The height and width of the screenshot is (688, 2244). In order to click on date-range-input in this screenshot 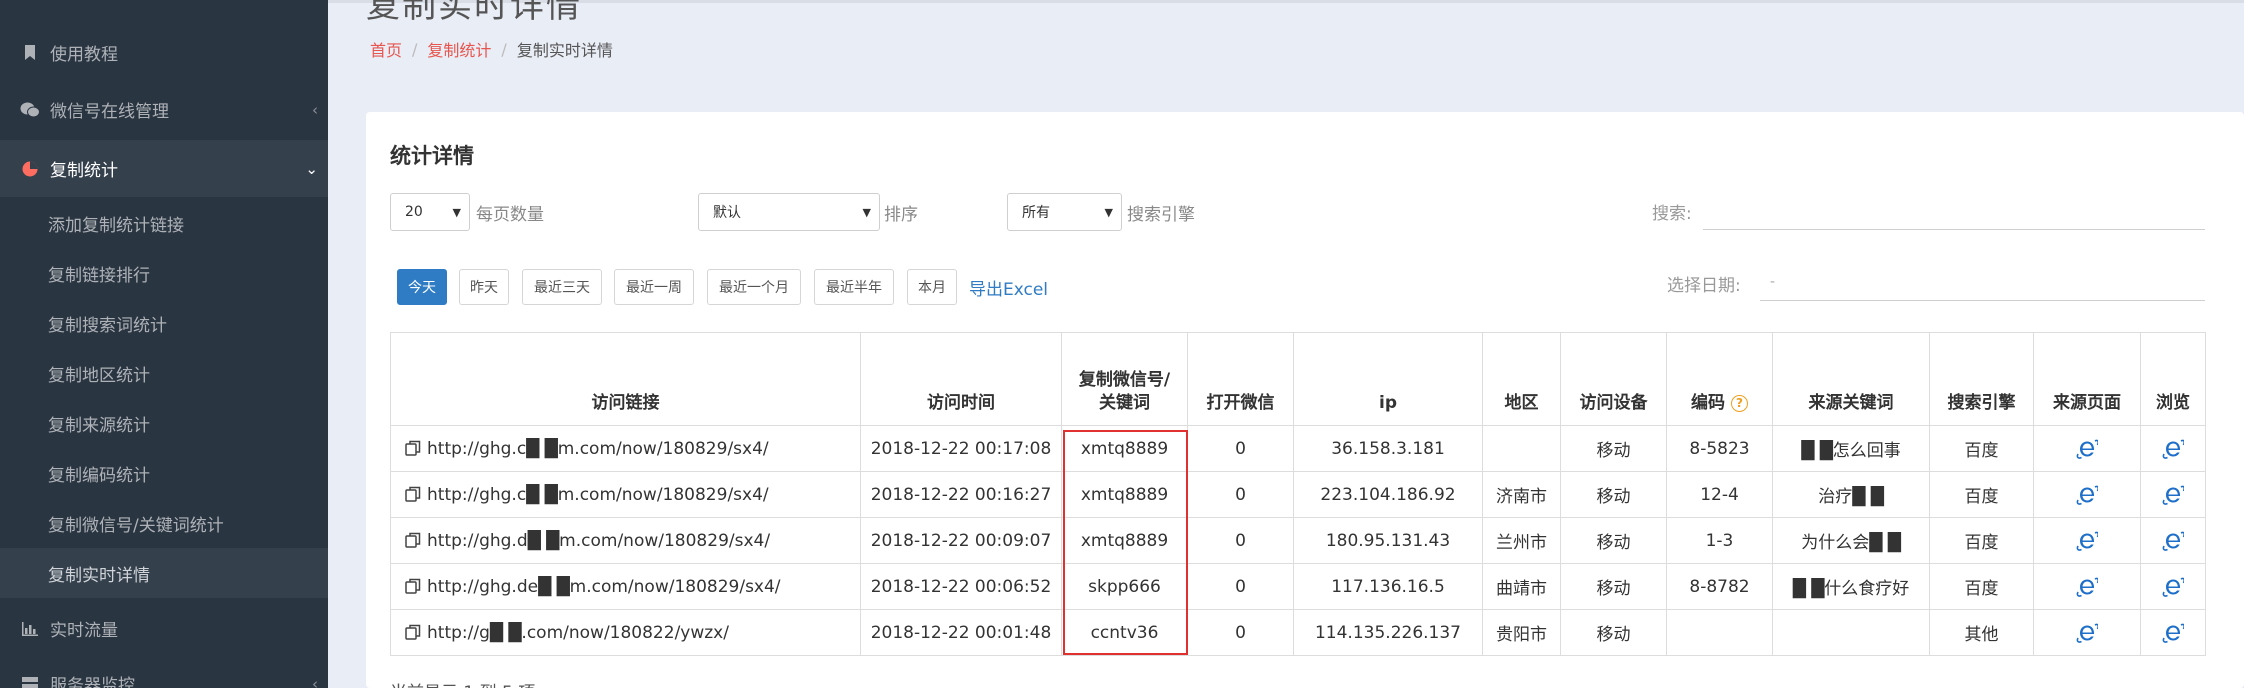, I will do `click(1982, 282)`.